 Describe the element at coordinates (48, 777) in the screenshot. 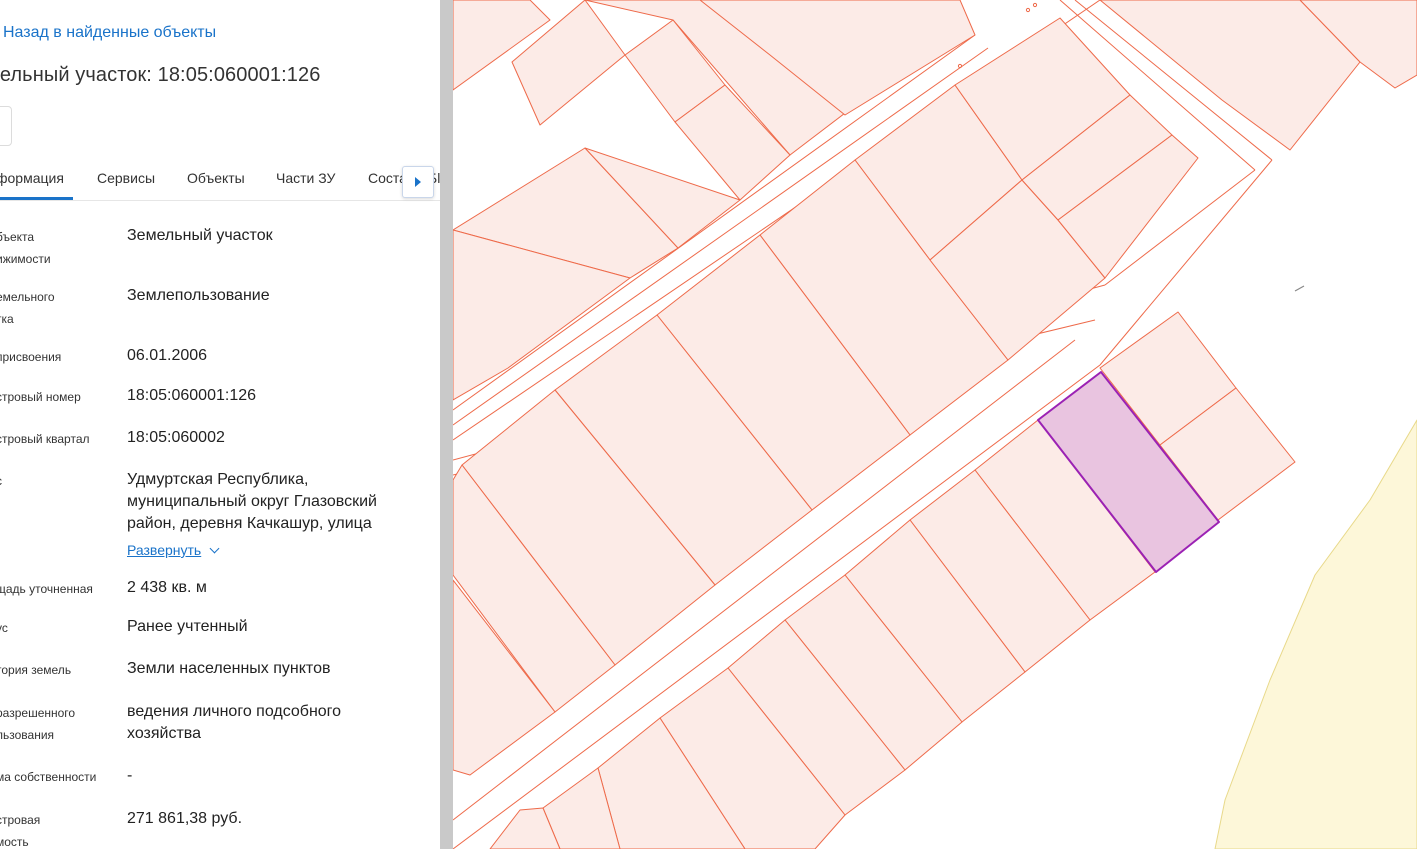

I see `attribute-label: ма собственности` at that location.